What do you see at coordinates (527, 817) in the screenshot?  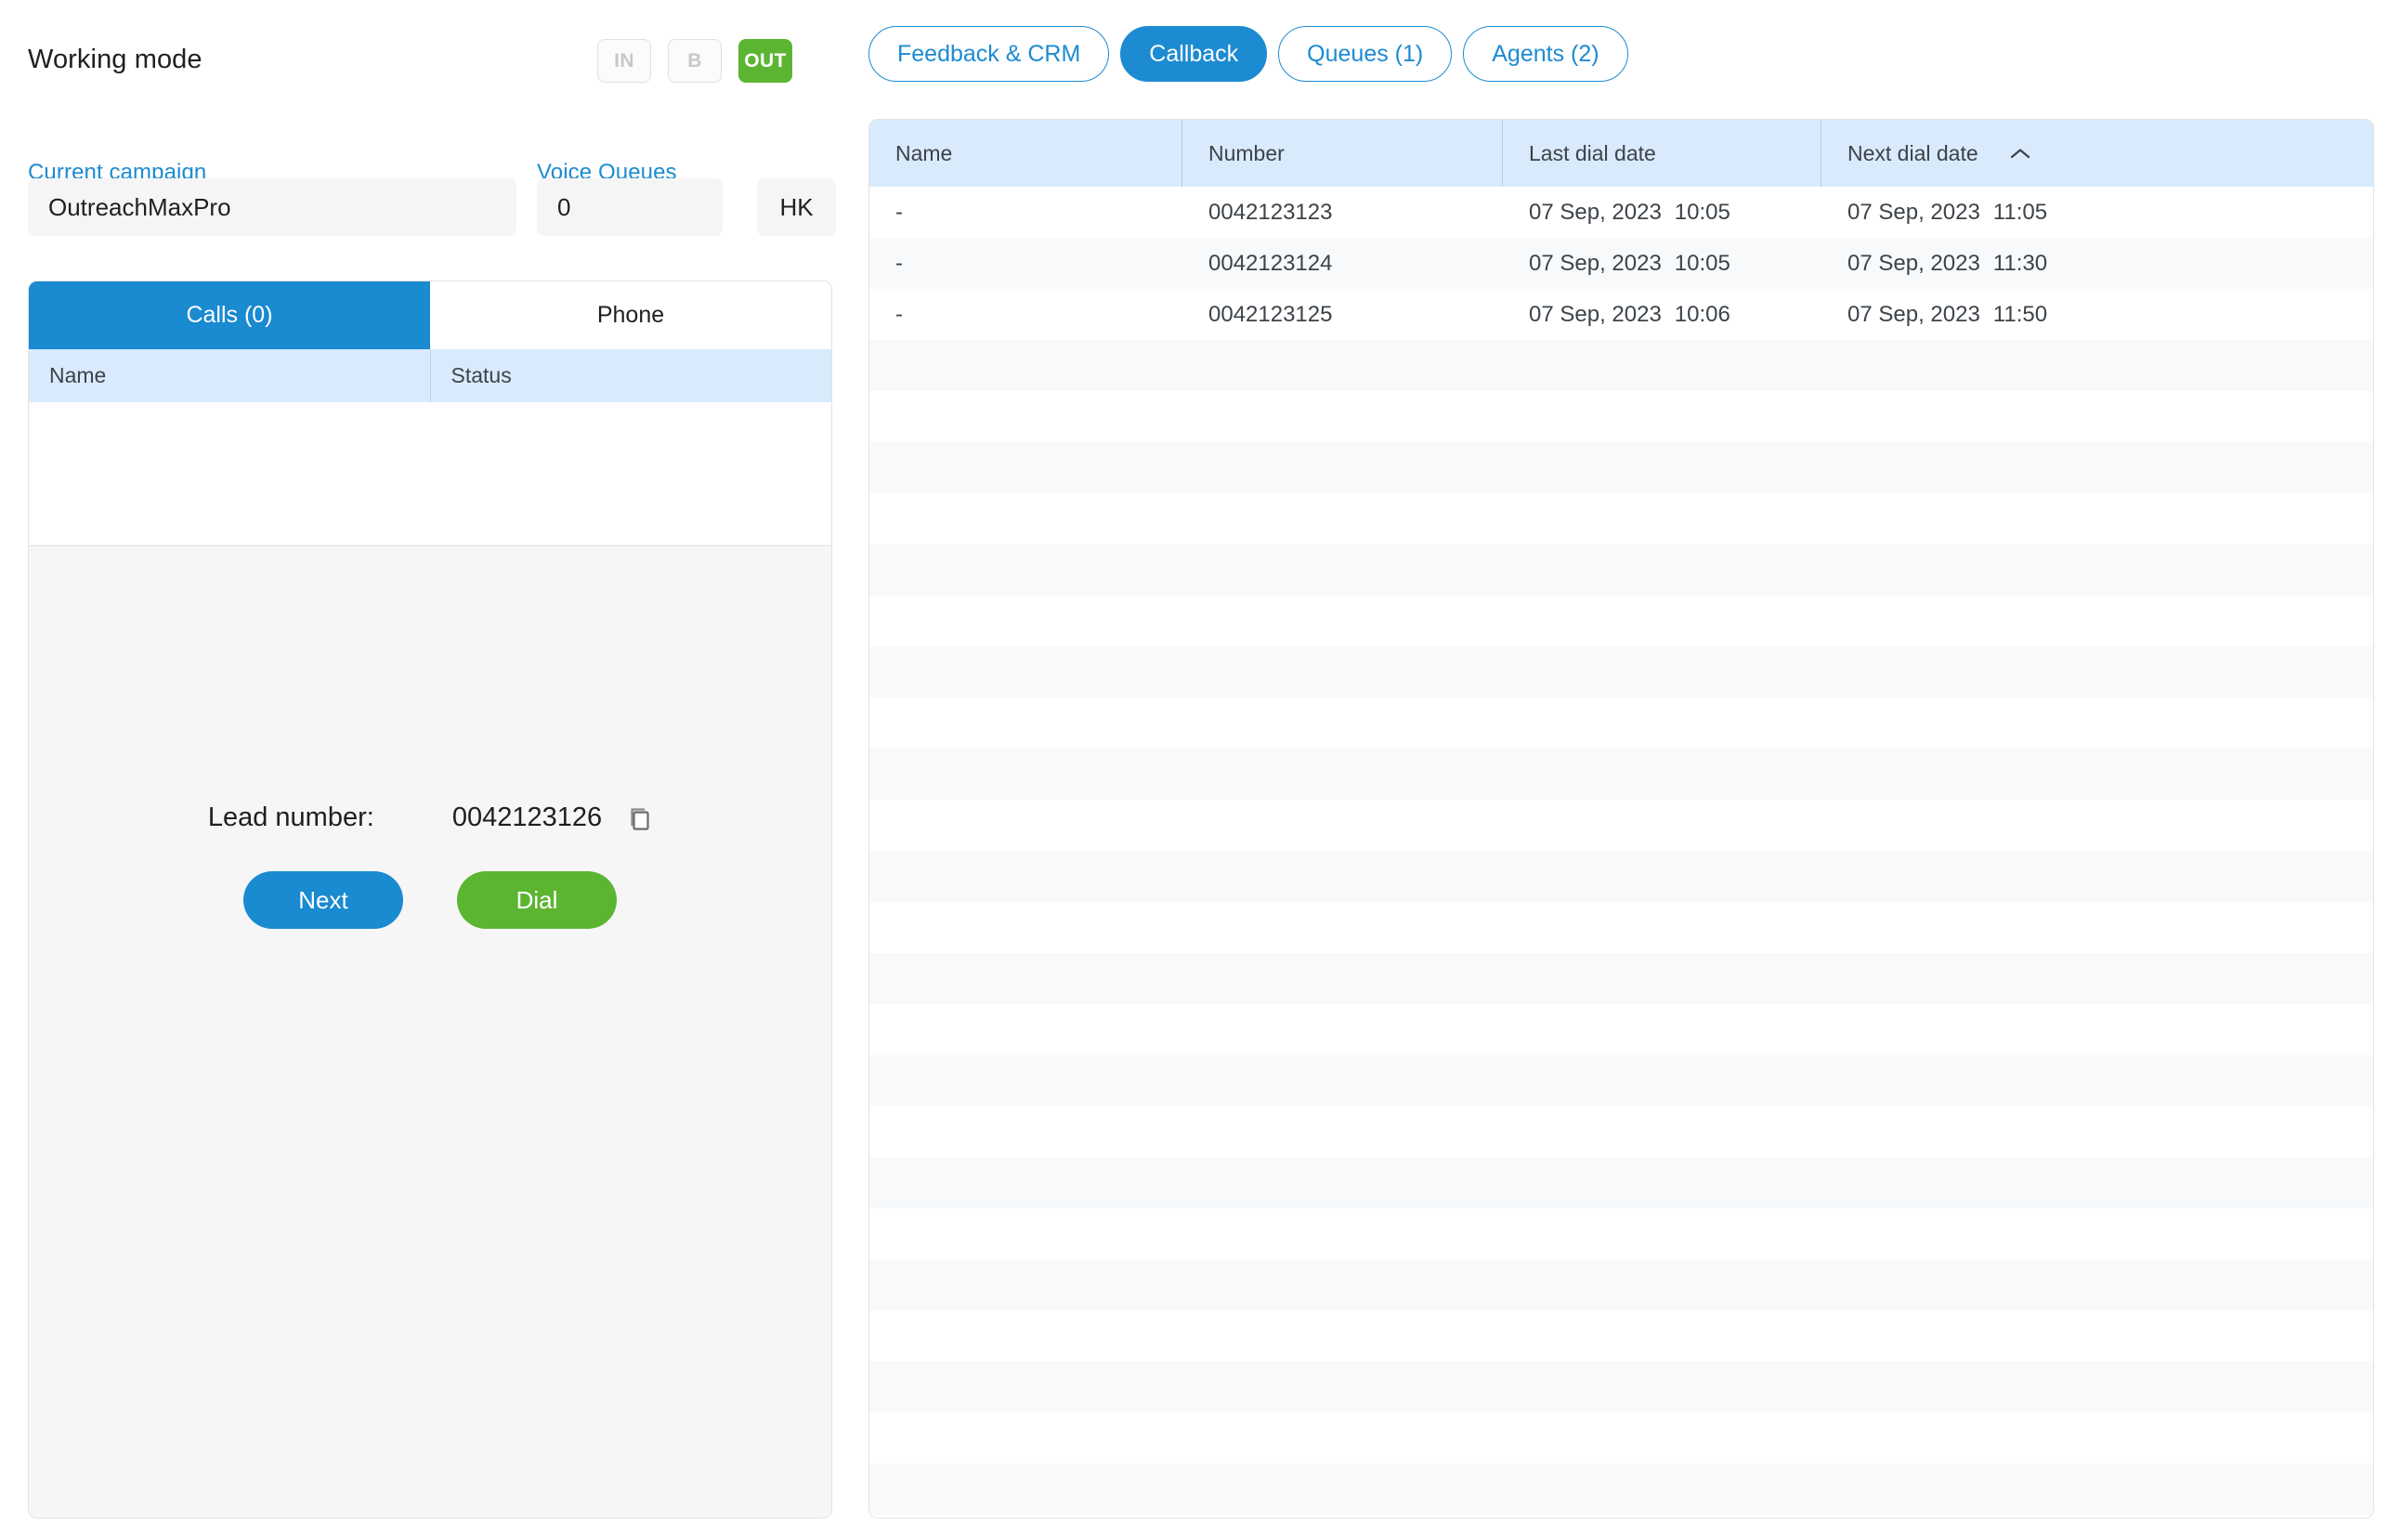 I see `lead-number-value: 0042123126` at bounding box center [527, 817].